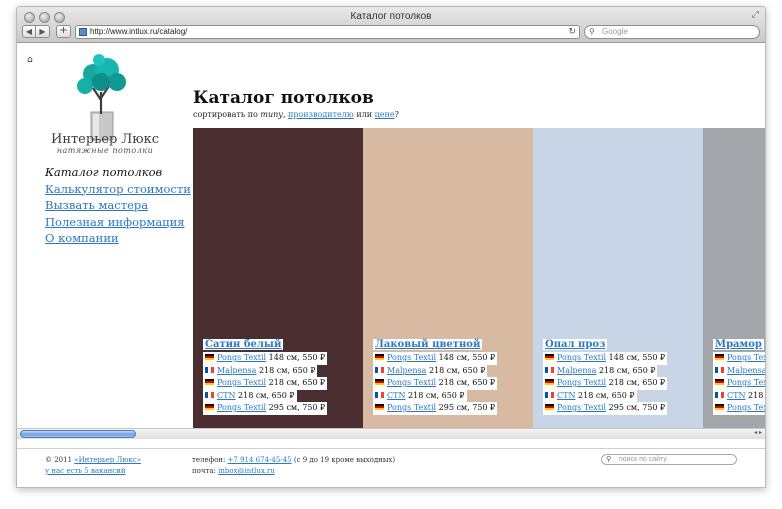  I want to click on price-row: Pongs Textil 295 см, 750 ₽, so click(265, 408).